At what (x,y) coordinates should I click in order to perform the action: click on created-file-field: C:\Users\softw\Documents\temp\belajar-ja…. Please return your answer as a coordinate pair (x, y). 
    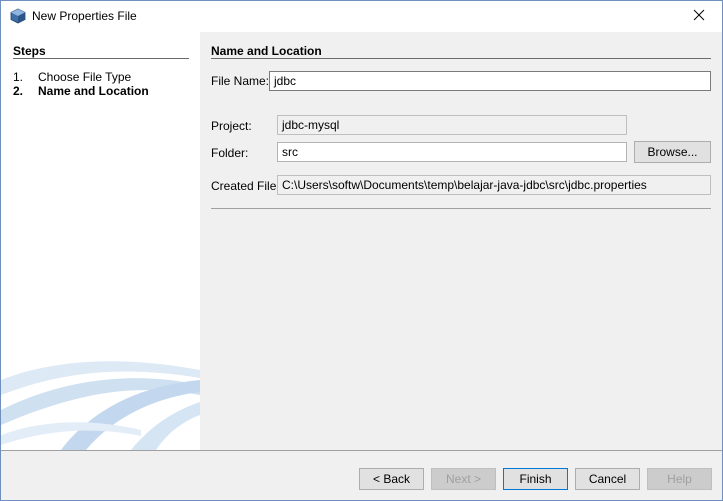
    Looking at the image, I should click on (494, 185).